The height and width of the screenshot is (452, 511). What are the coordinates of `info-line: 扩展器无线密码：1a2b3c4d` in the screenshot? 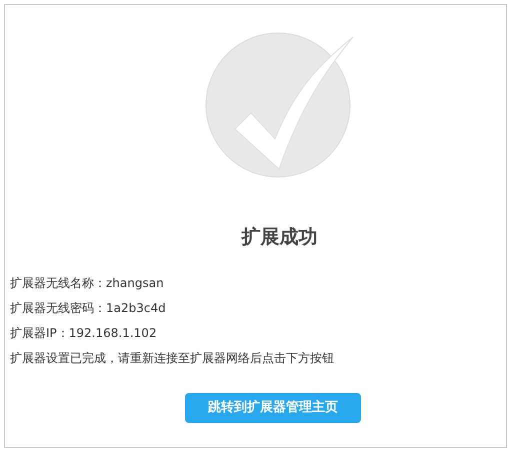 It's located at (88, 308).